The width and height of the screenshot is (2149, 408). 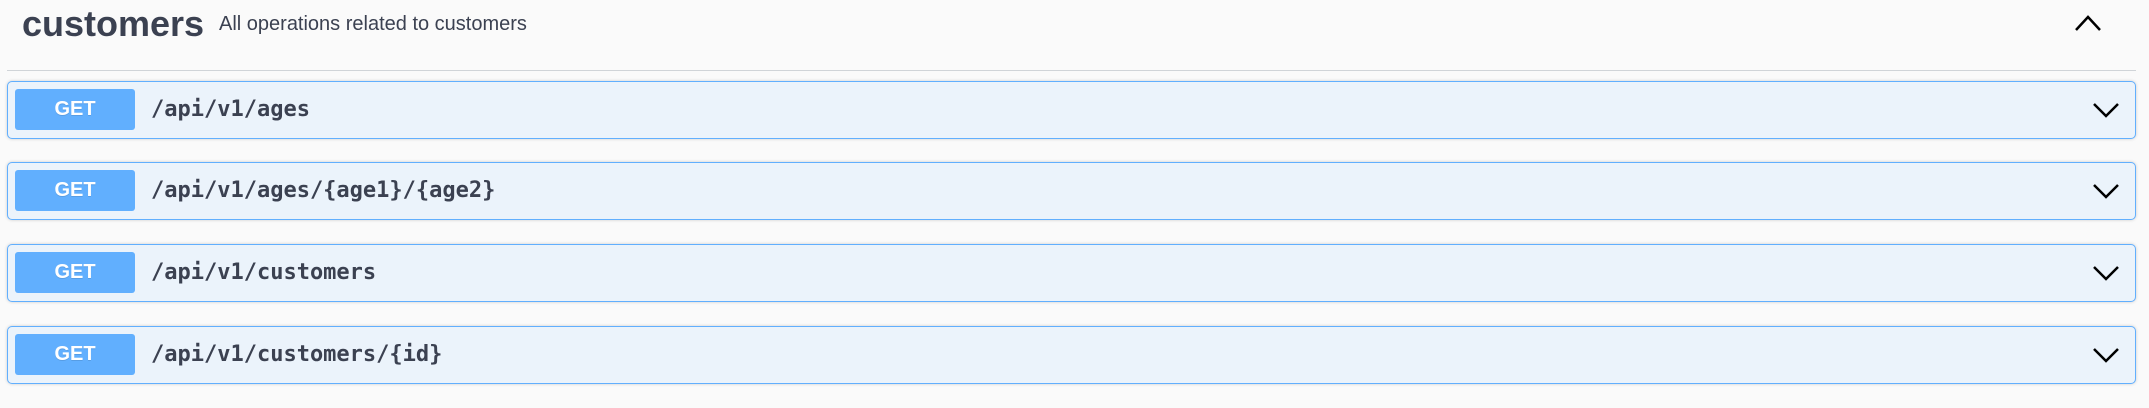 What do you see at coordinates (264, 272) in the screenshot?
I see `operation-path: /api/v1/customers` at bounding box center [264, 272].